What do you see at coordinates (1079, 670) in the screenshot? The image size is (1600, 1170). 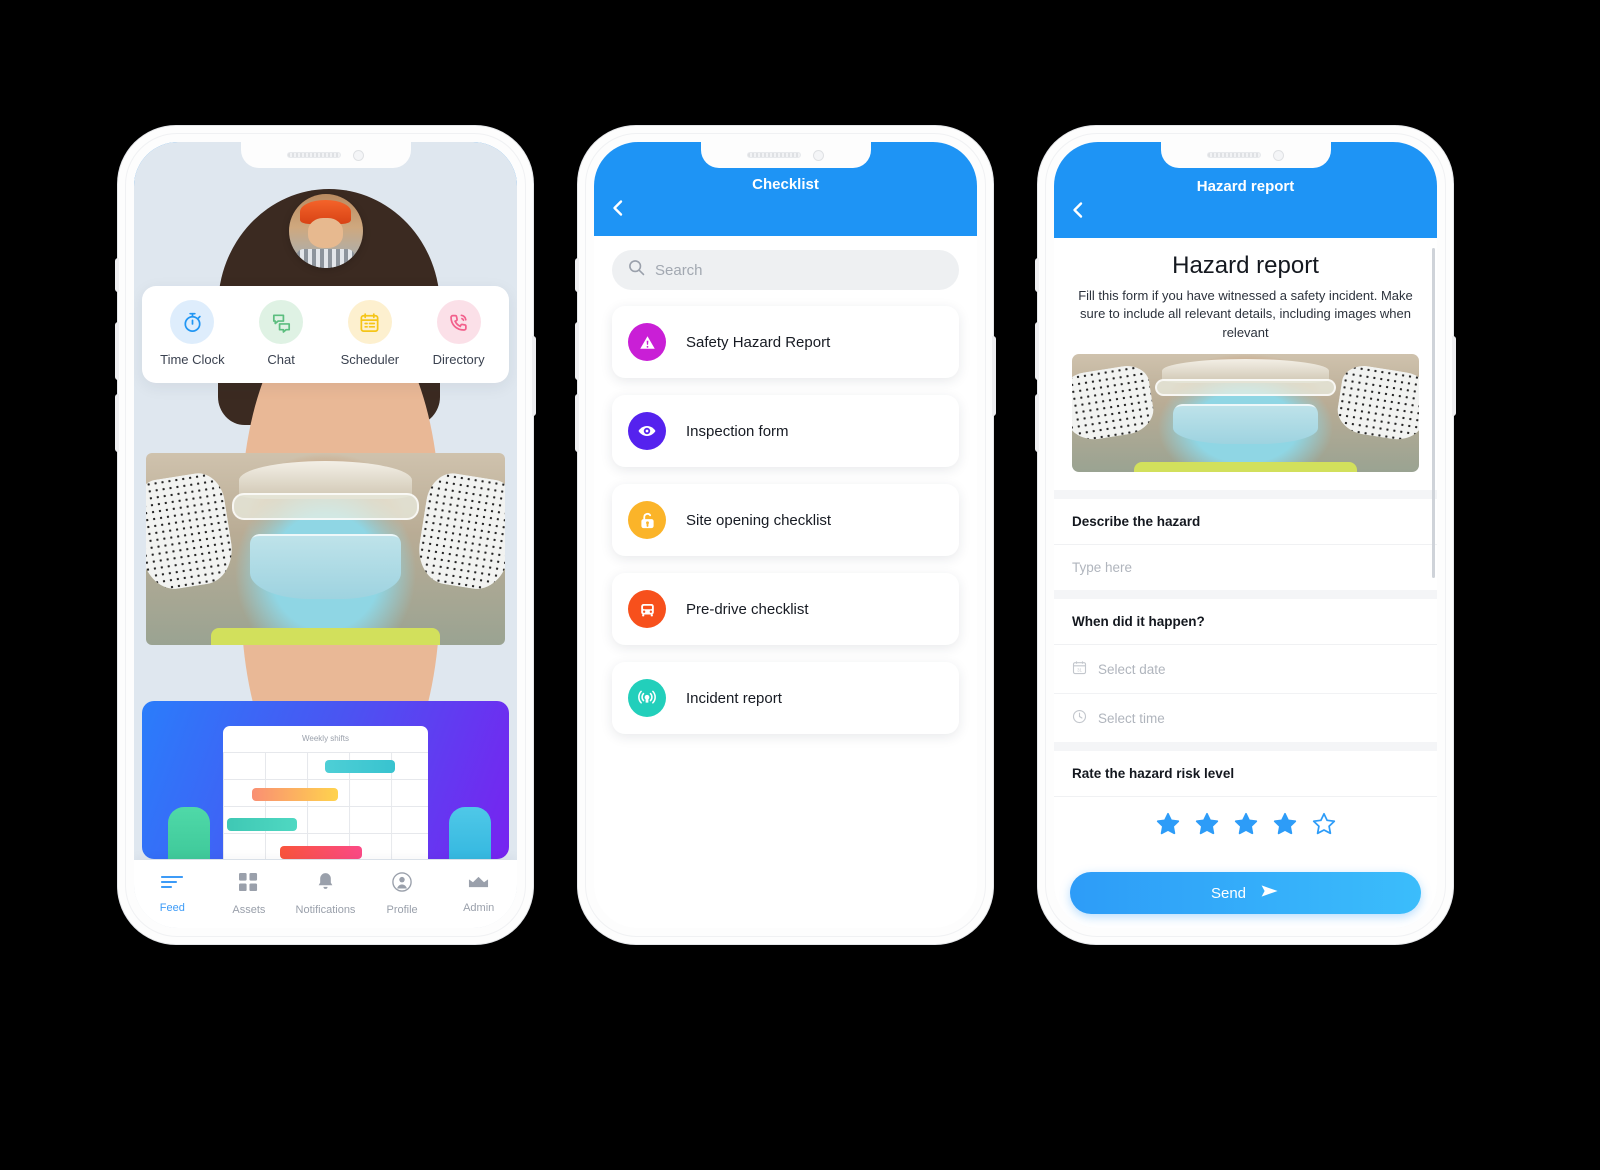 I see `svg-text: 31` at bounding box center [1079, 670].